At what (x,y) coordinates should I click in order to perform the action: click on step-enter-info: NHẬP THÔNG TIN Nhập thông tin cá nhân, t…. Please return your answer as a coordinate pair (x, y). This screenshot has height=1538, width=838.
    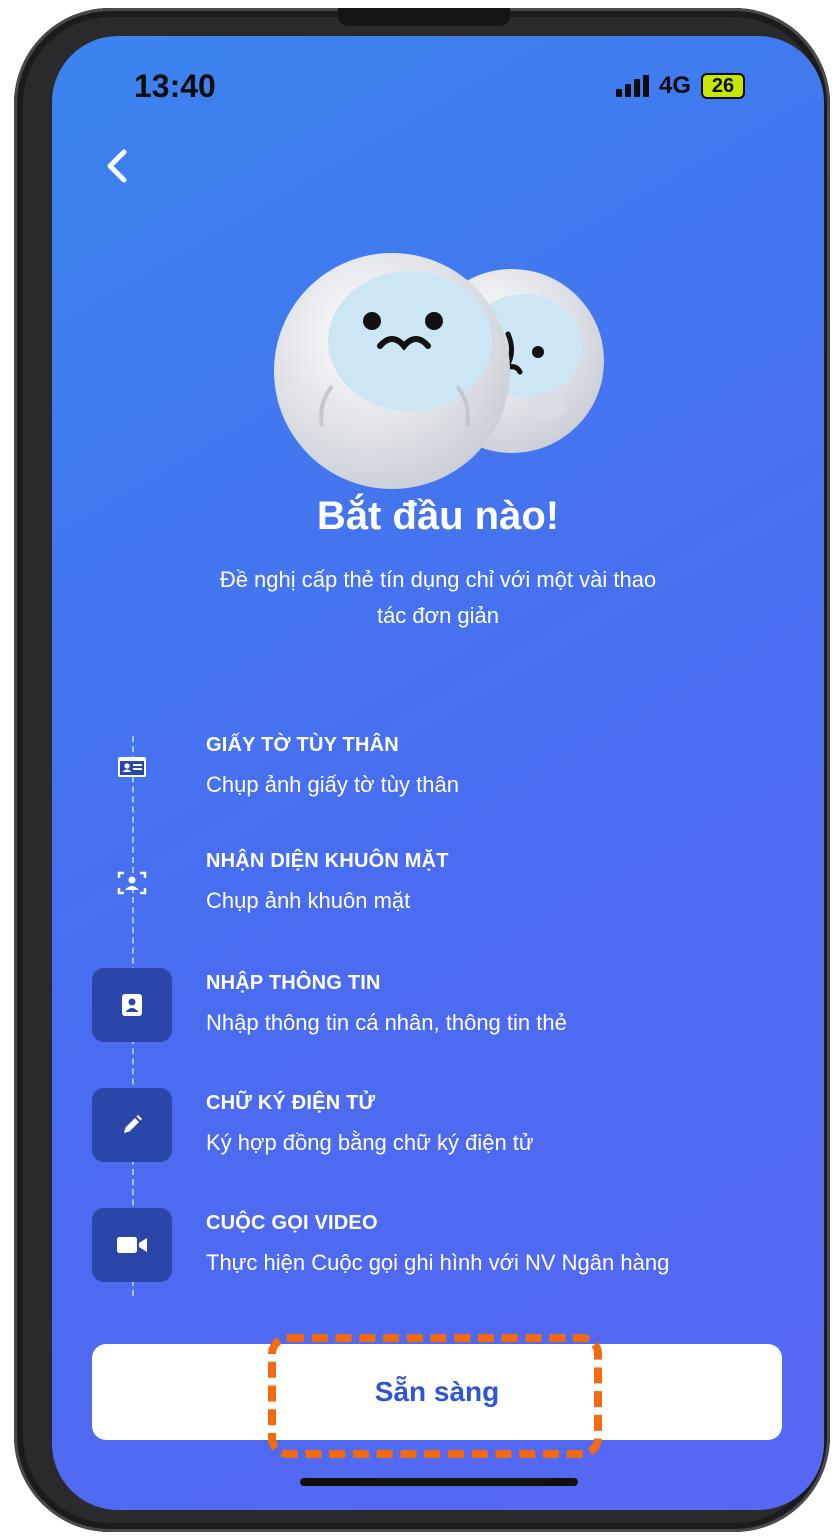
    Looking at the image, I should click on (452, 1013).